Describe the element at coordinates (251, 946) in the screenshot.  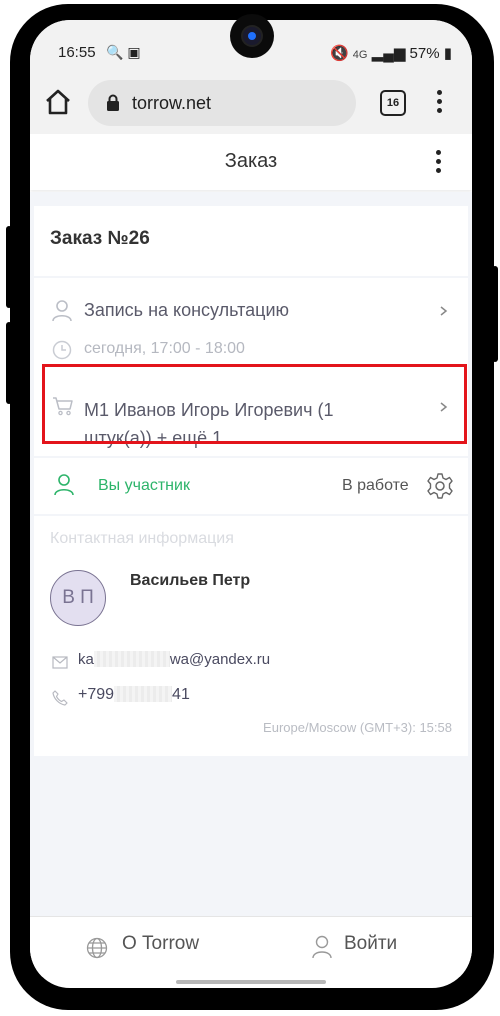
I see `bottom-navigation: О Torrow Войти` at that location.